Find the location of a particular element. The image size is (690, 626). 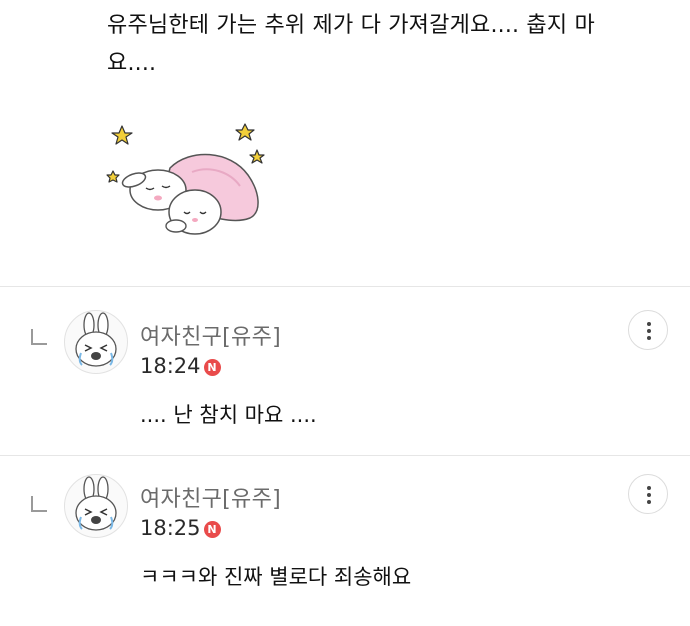

timestamp: 18:24 N is located at coordinates (180, 366).